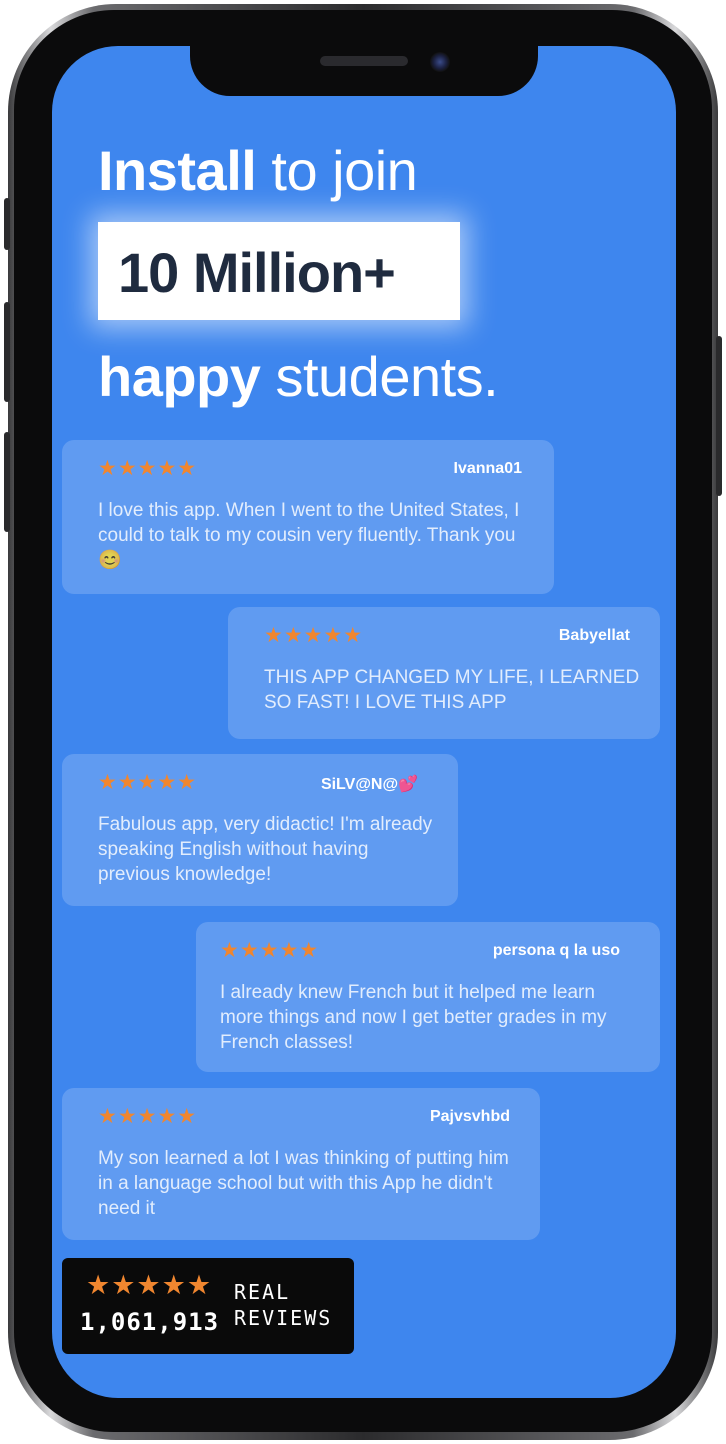  What do you see at coordinates (149, 1285) in the screenshot?
I see `badge-star-rating-icon: ★★★★★` at bounding box center [149, 1285].